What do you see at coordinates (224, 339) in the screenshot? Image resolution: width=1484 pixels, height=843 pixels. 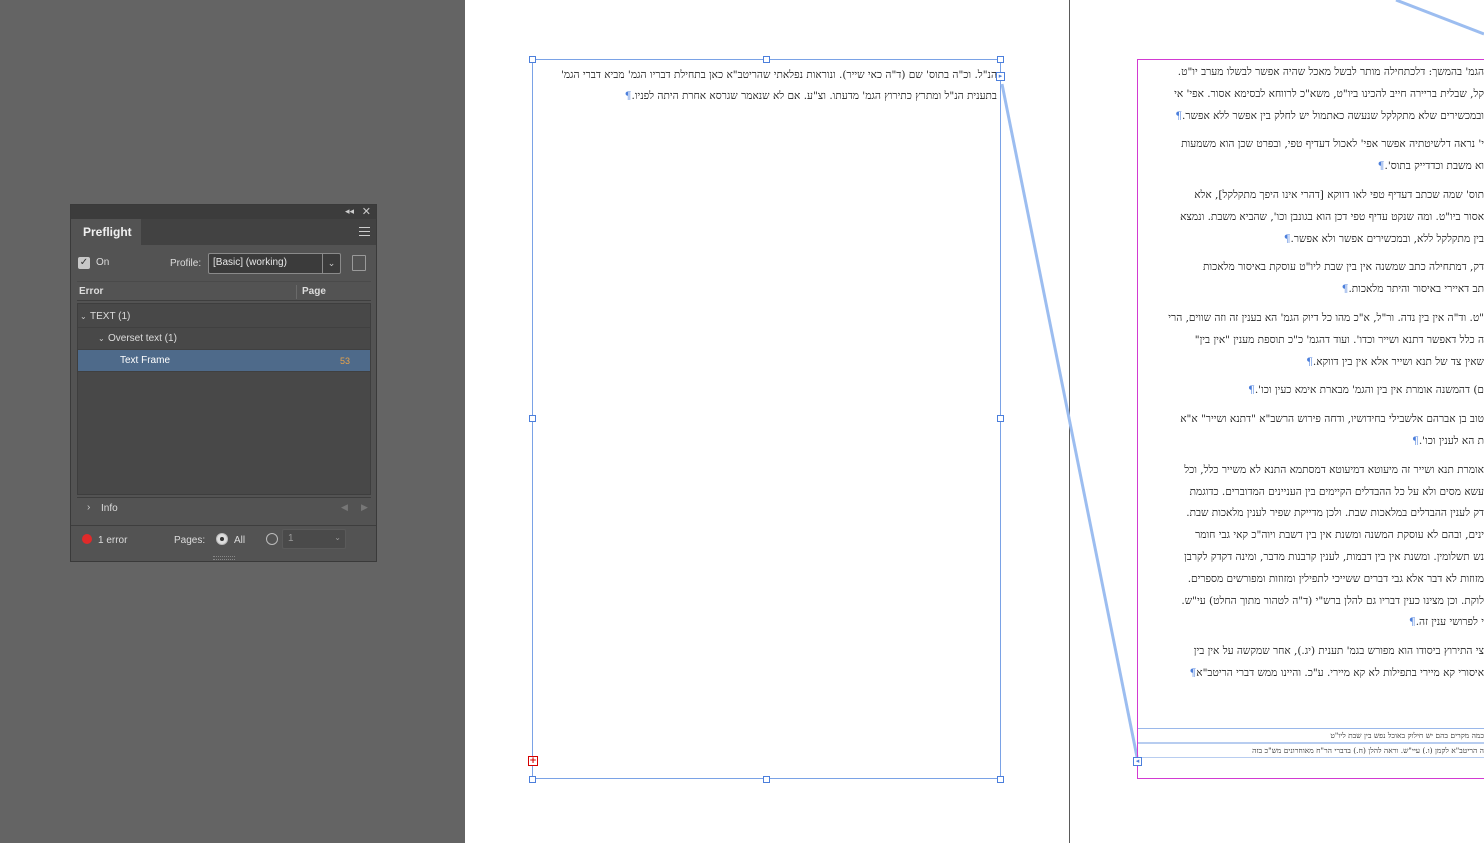 I see `tree-row-overset-text: ⌄ Overset text (1)` at bounding box center [224, 339].